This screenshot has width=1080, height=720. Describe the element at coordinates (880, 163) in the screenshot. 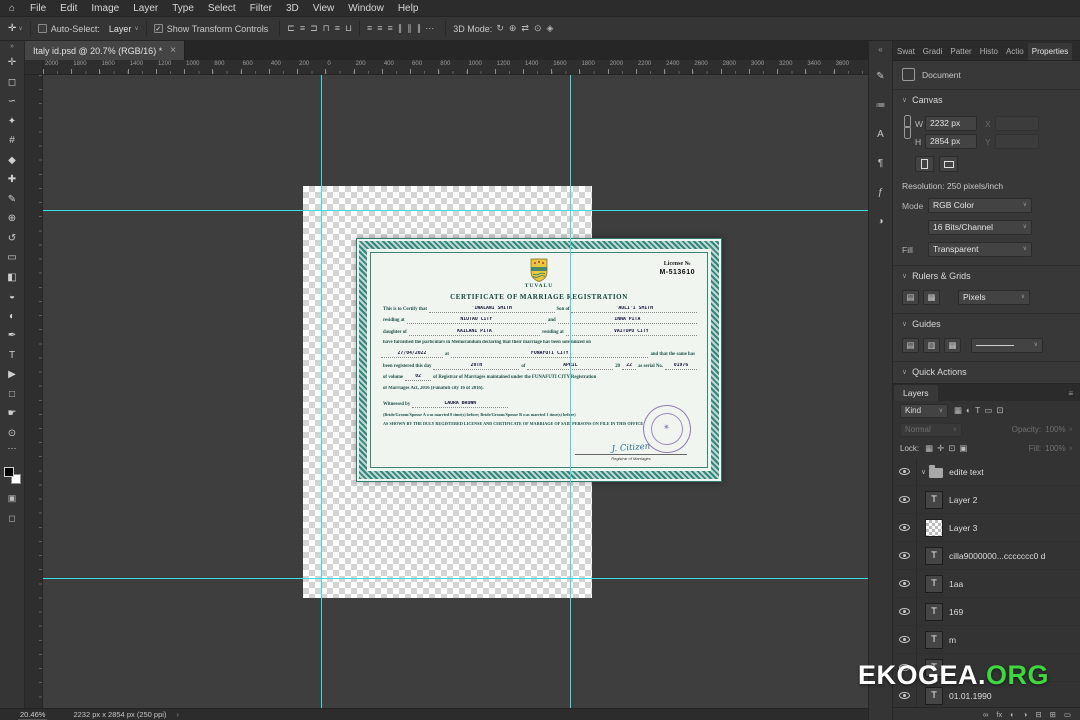

I see `paragraph-panel-icon: ¶` at that location.